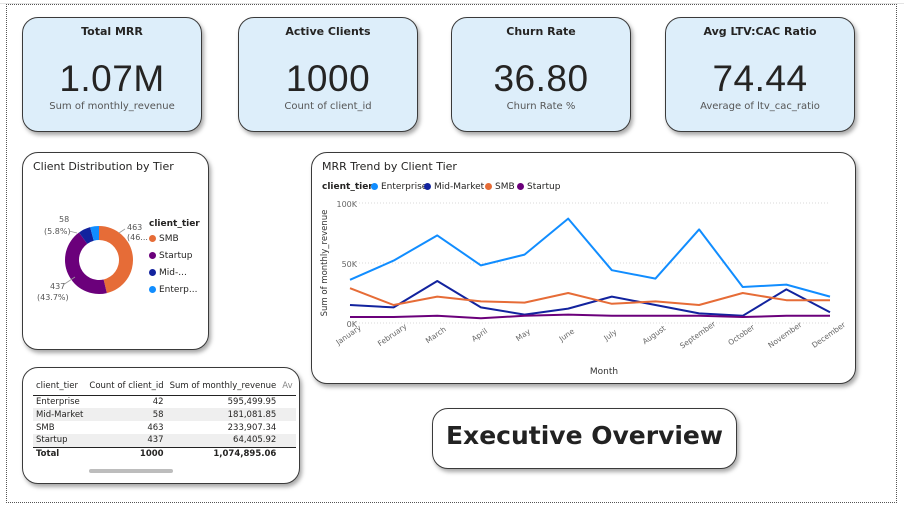 Image resolution: width=904 pixels, height=510 pixels. Describe the element at coordinates (223, 453) in the screenshot. I see `table-cell: 1,074,895.06` at that location.